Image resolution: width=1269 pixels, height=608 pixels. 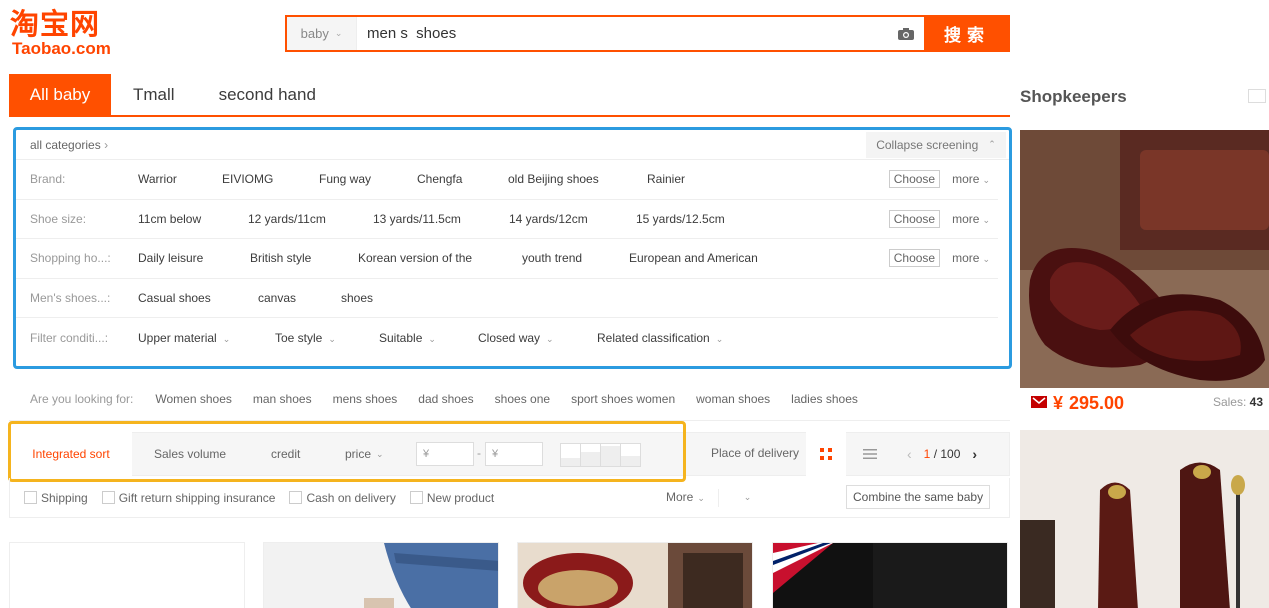 What do you see at coordinates (70, 297) in the screenshot?
I see `filter-label: Men's shoes...:` at bounding box center [70, 297].